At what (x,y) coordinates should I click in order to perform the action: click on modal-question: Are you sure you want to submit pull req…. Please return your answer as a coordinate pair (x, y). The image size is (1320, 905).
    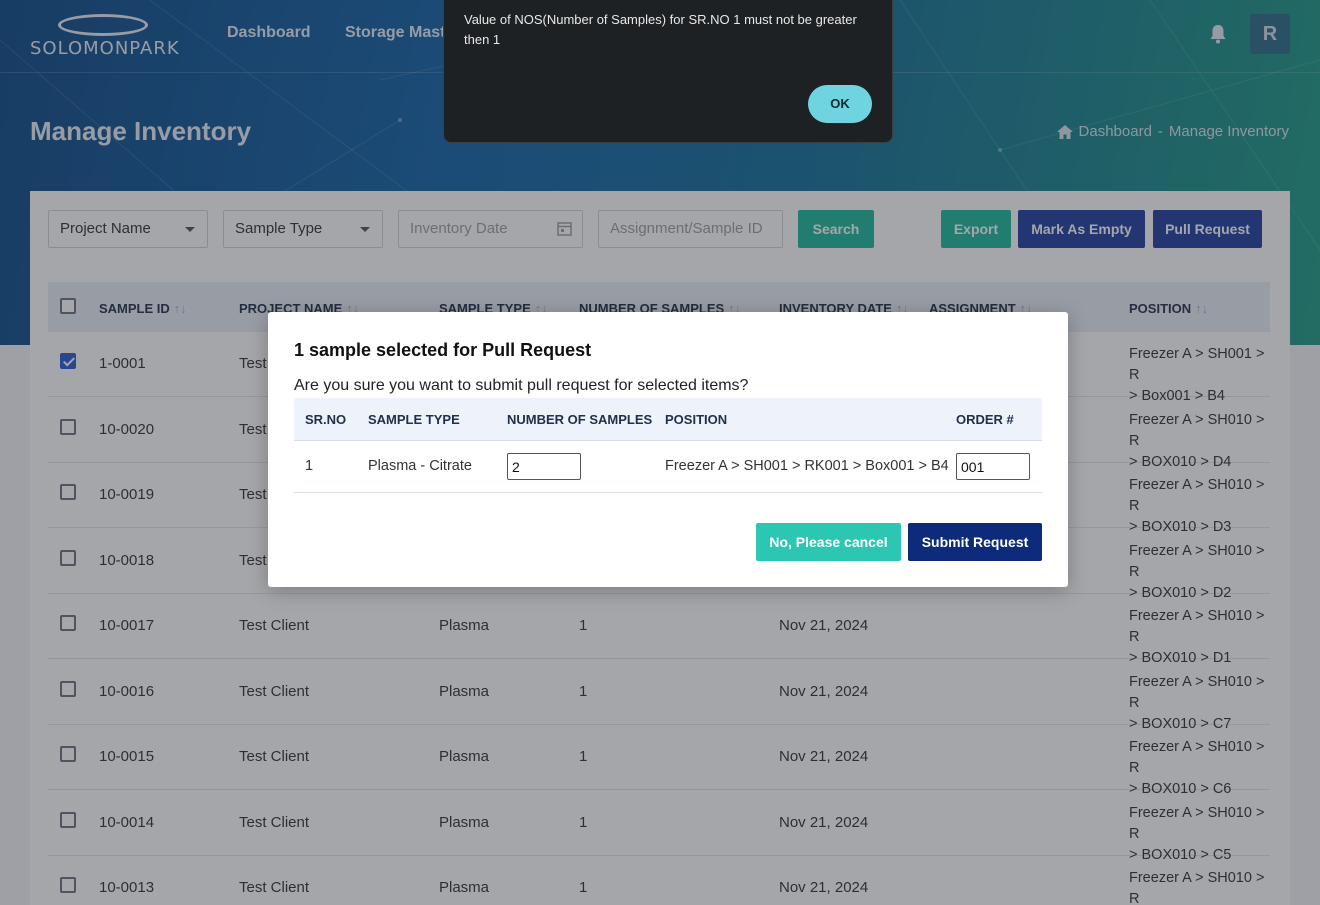
    Looking at the image, I should click on (521, 385).